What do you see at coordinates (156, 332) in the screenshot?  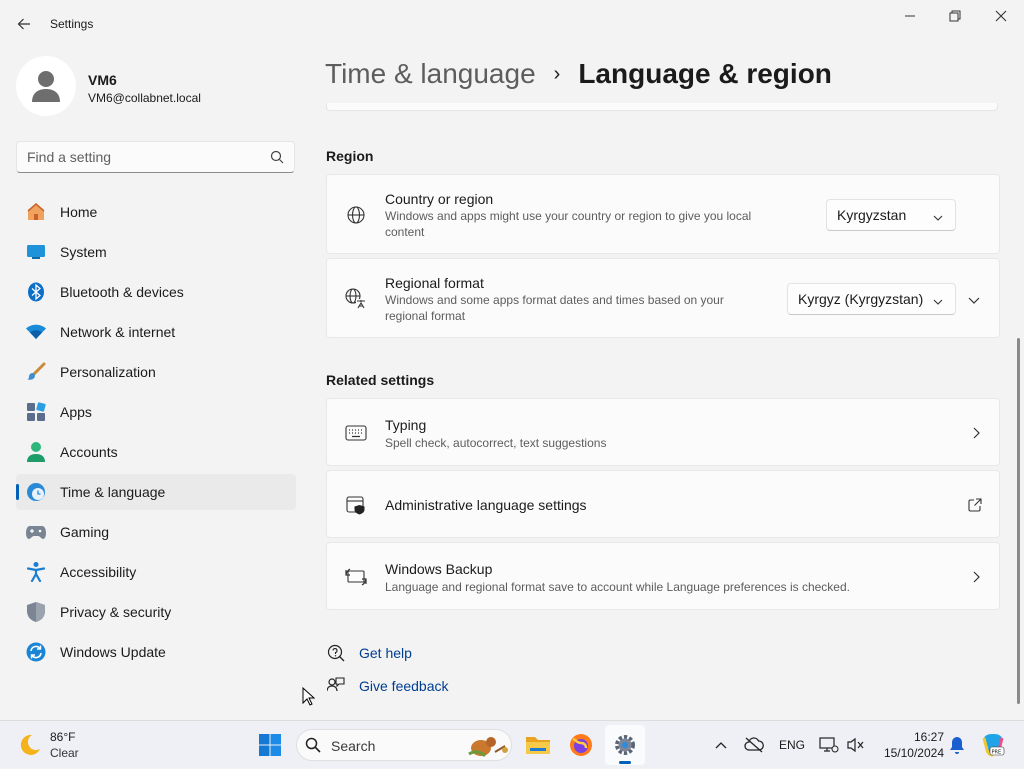 I see `sidebar-item-network: Network & internet` at bounding box center [156, 332].